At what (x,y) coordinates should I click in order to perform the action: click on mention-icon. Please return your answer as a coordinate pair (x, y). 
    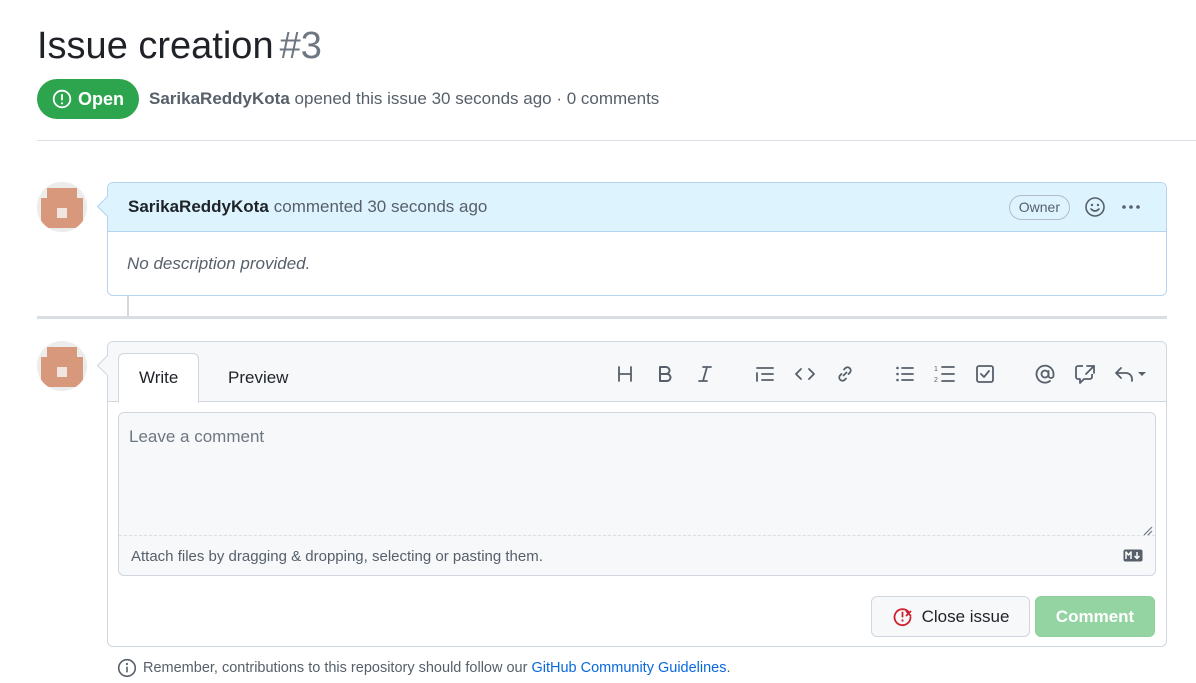
    Looking at the image, I should click on (1045, 374).